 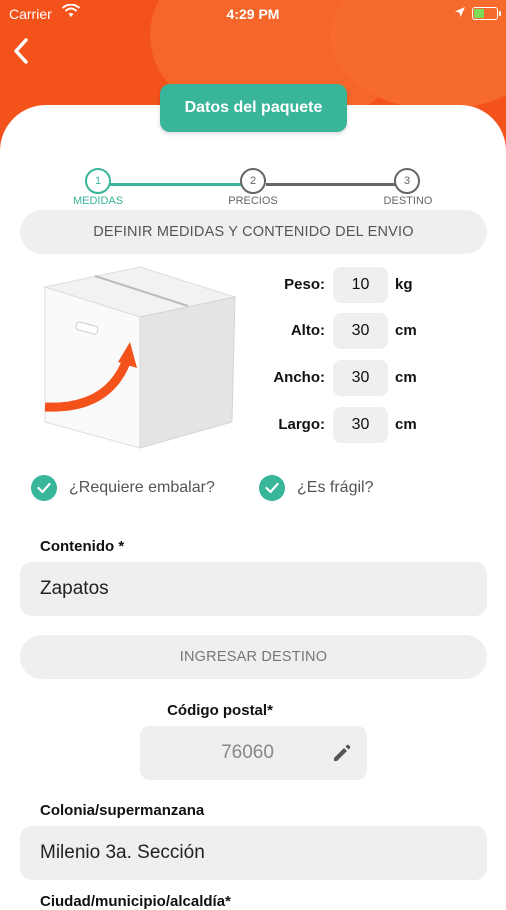 I want to click on step-line-pending, so click(x=331, y=184).